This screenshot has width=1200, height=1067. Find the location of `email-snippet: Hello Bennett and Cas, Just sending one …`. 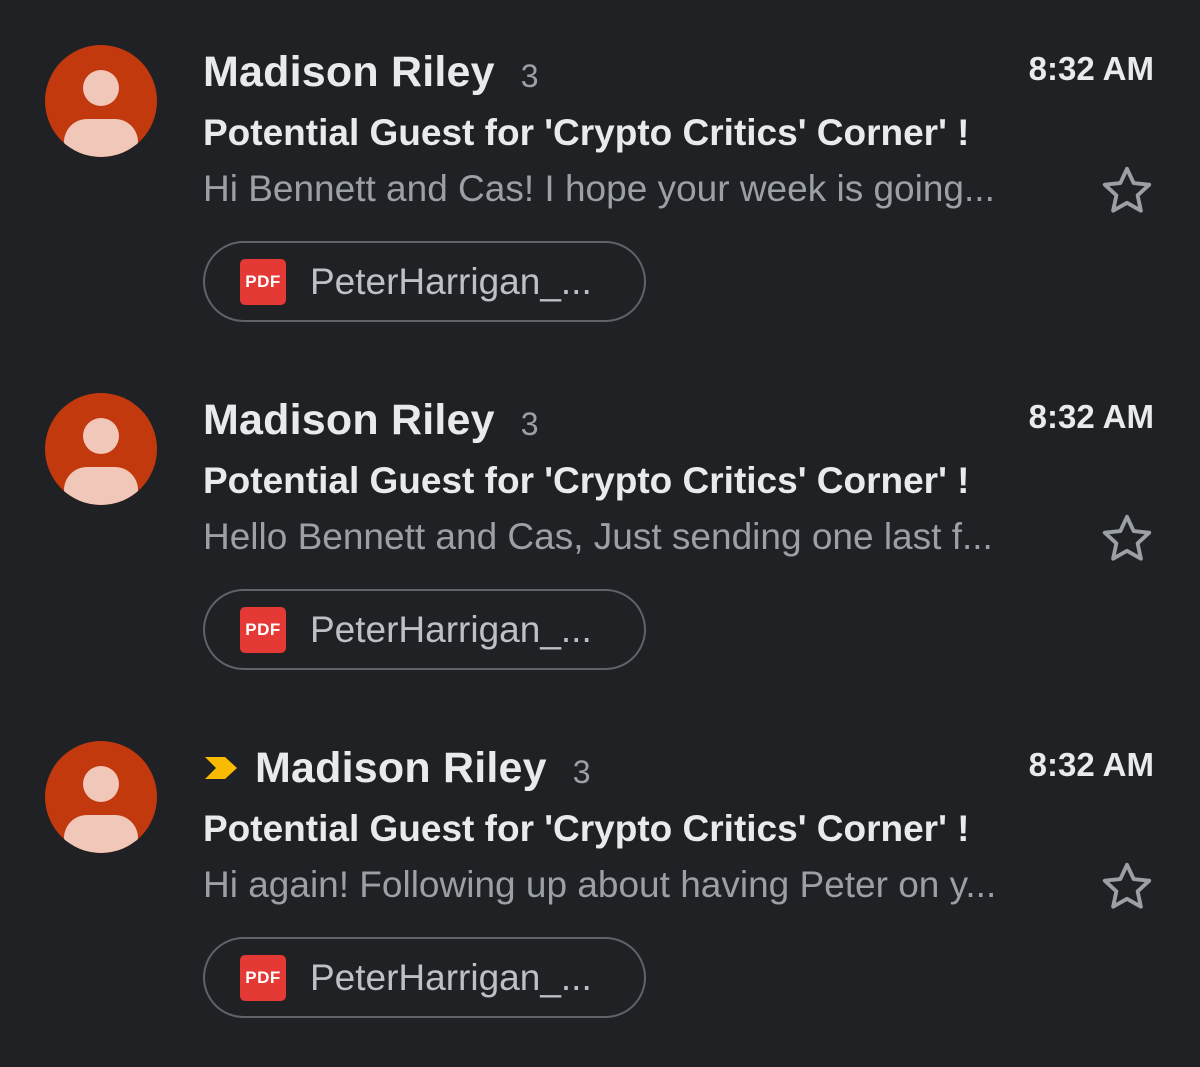

email-snippet: Hello Bennett and Cas, Just sending one … is located at coordinates (598, 536).